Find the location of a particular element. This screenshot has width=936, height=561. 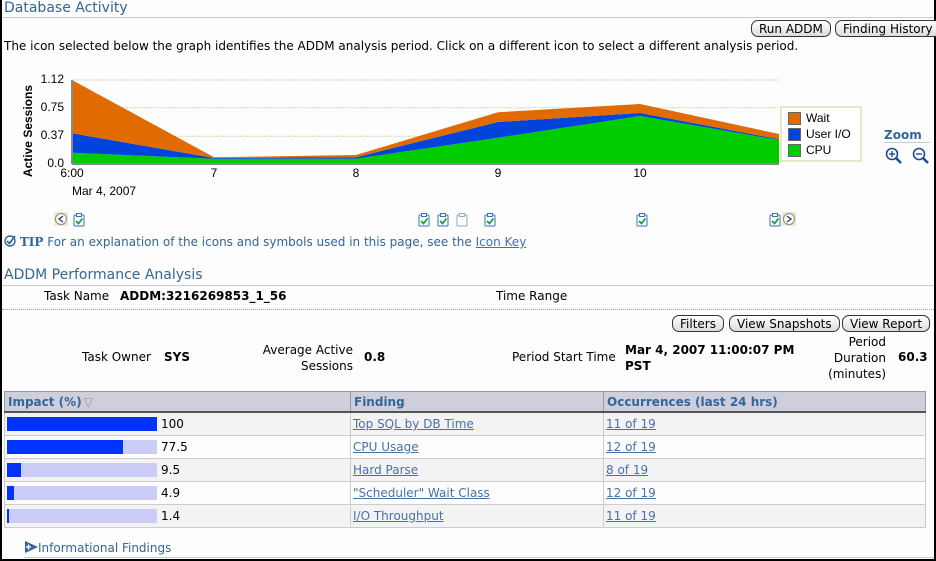

finding-cell: CPU Usage is located at coordinates (477, 447).